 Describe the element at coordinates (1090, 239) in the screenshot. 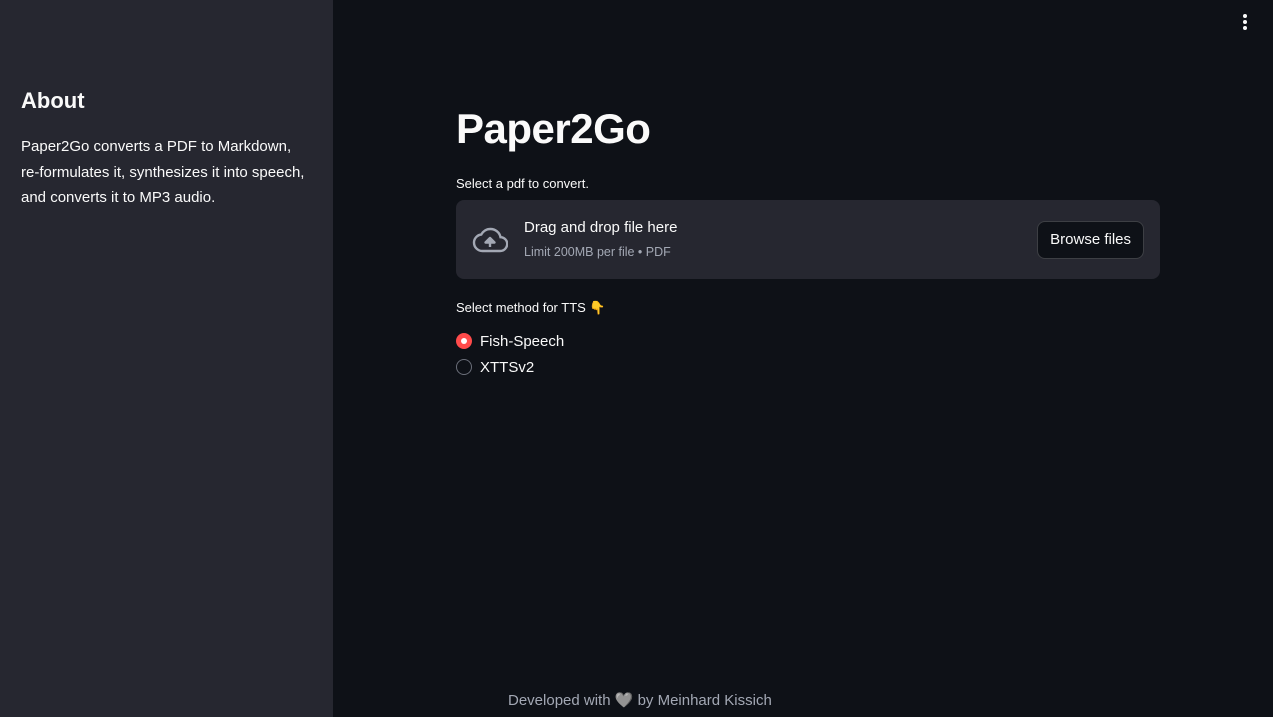

I see `browse-files-button: Browse files` at that location.